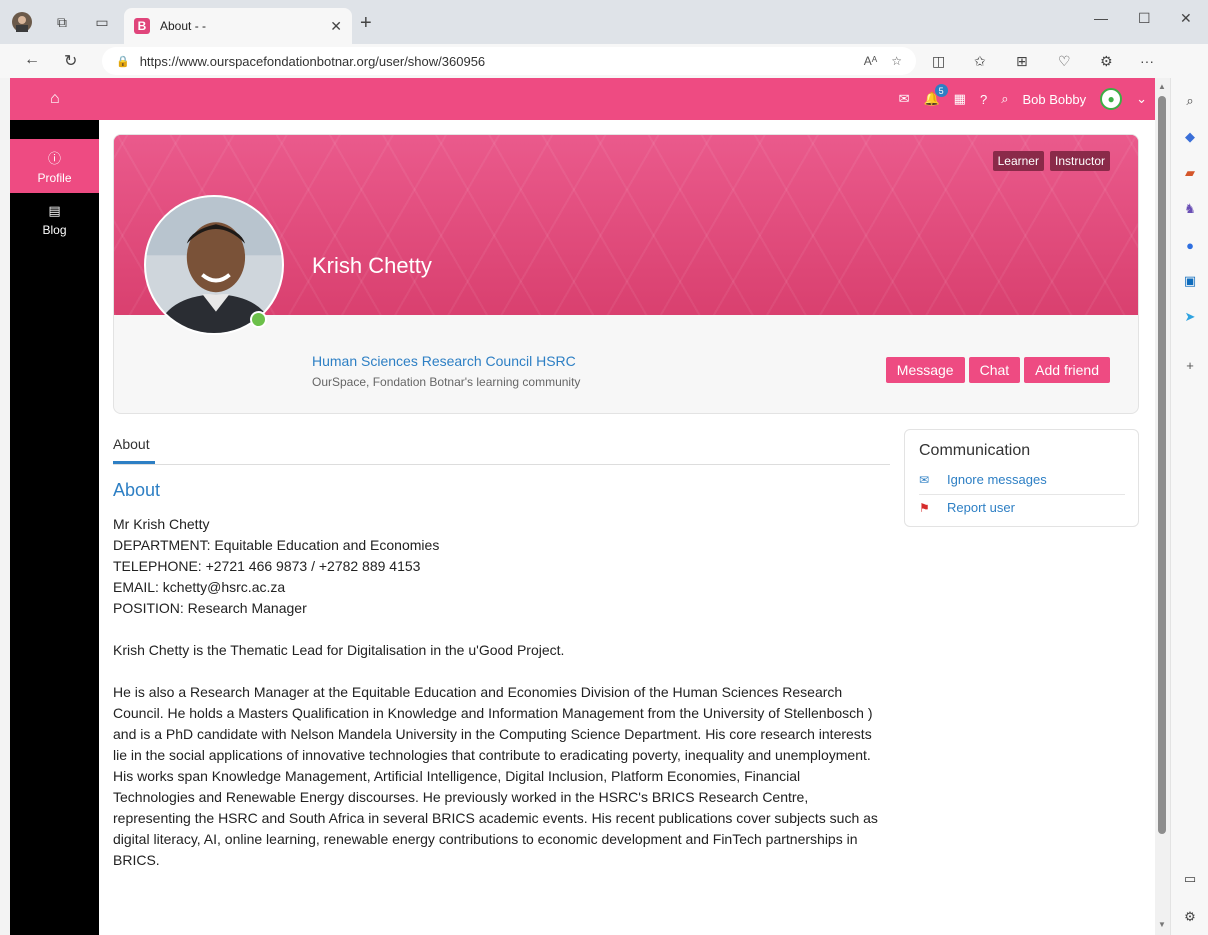 The image size is (1208, 935). What do you see at coordinates (938, 61) in the screenshot?
I see `split-screen-icon: ◫` at bounding box center [938, 61].